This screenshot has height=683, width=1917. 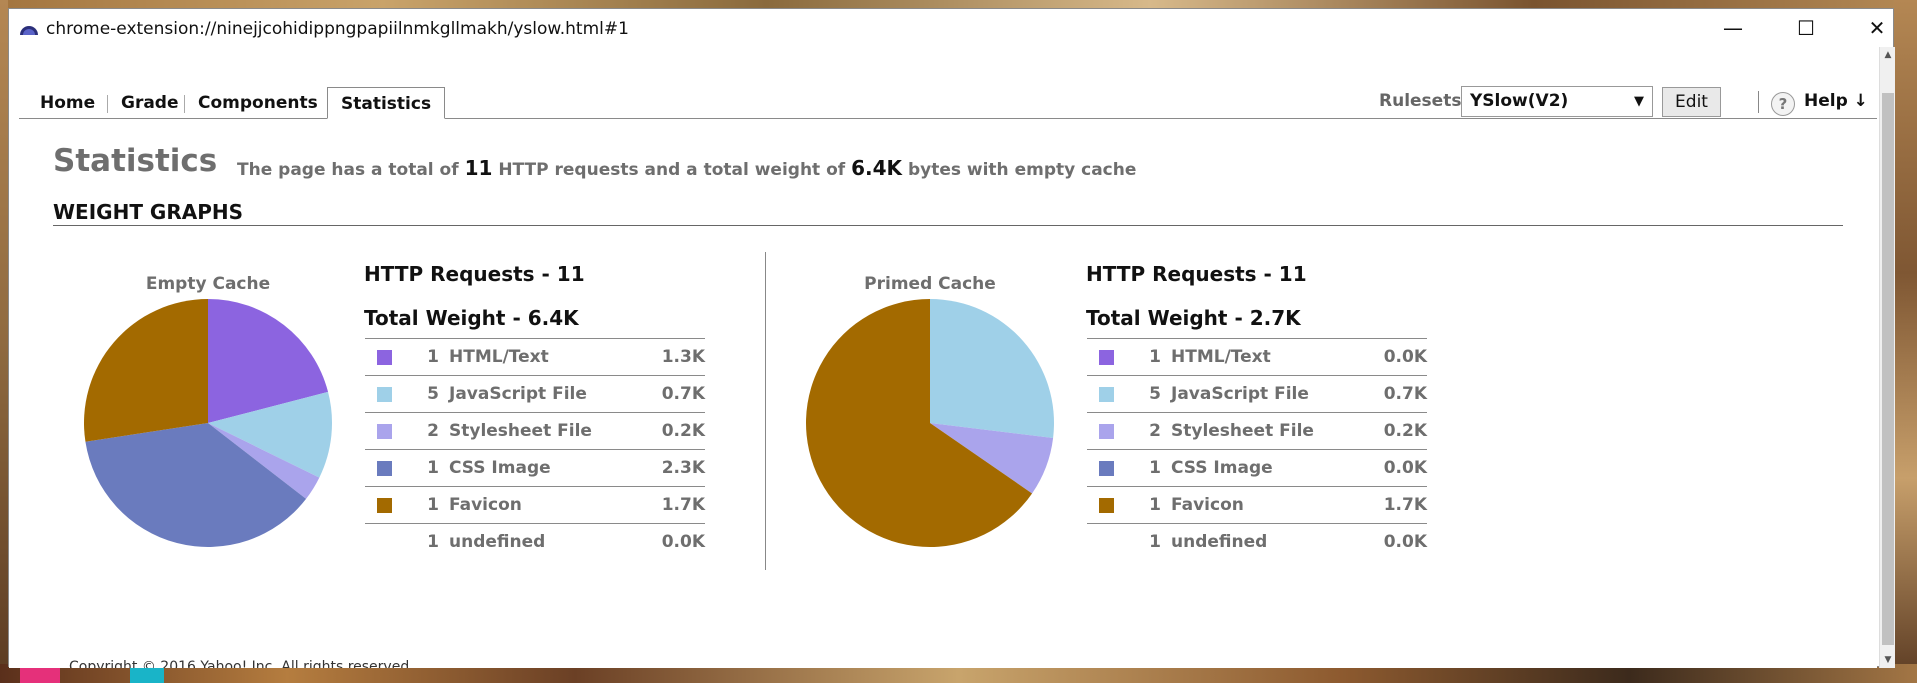 I want to click on scroll-up-arrow-icon: ▲, so click(x=1888, y=55).